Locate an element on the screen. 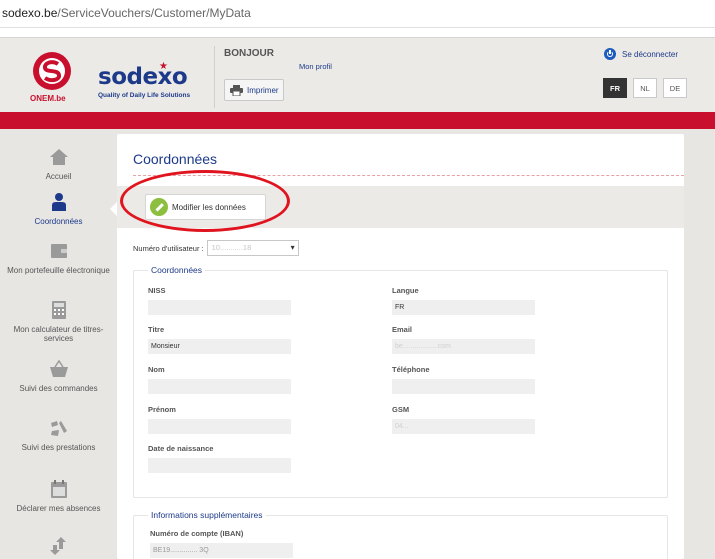  sidebar-item-prestations: Suivi des prestations is located at coordinates (58, 435).